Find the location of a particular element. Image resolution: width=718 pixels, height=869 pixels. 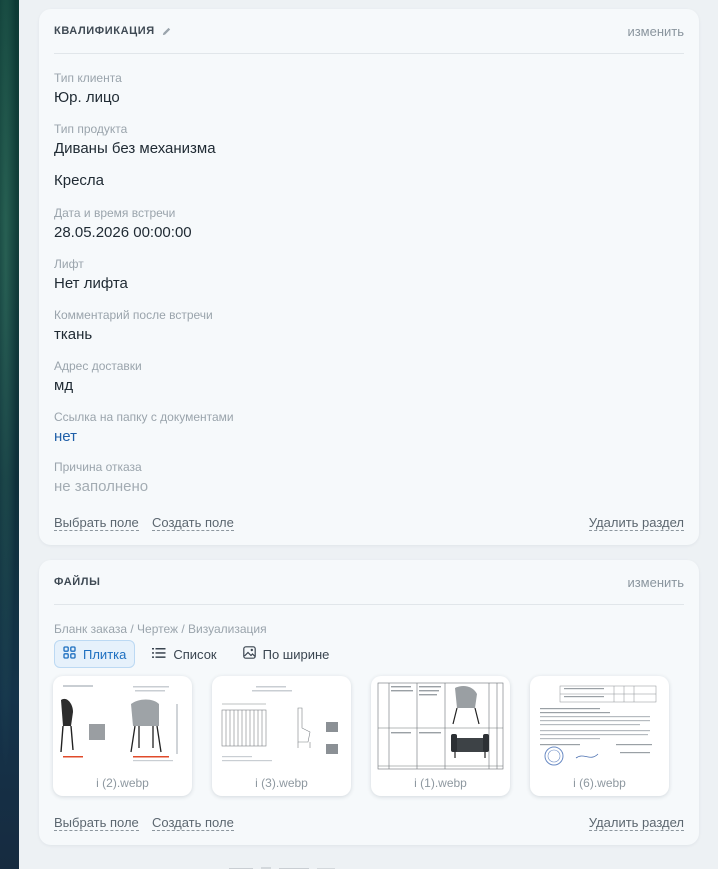

field-label: Лифт is located at coordinates (69, 264).